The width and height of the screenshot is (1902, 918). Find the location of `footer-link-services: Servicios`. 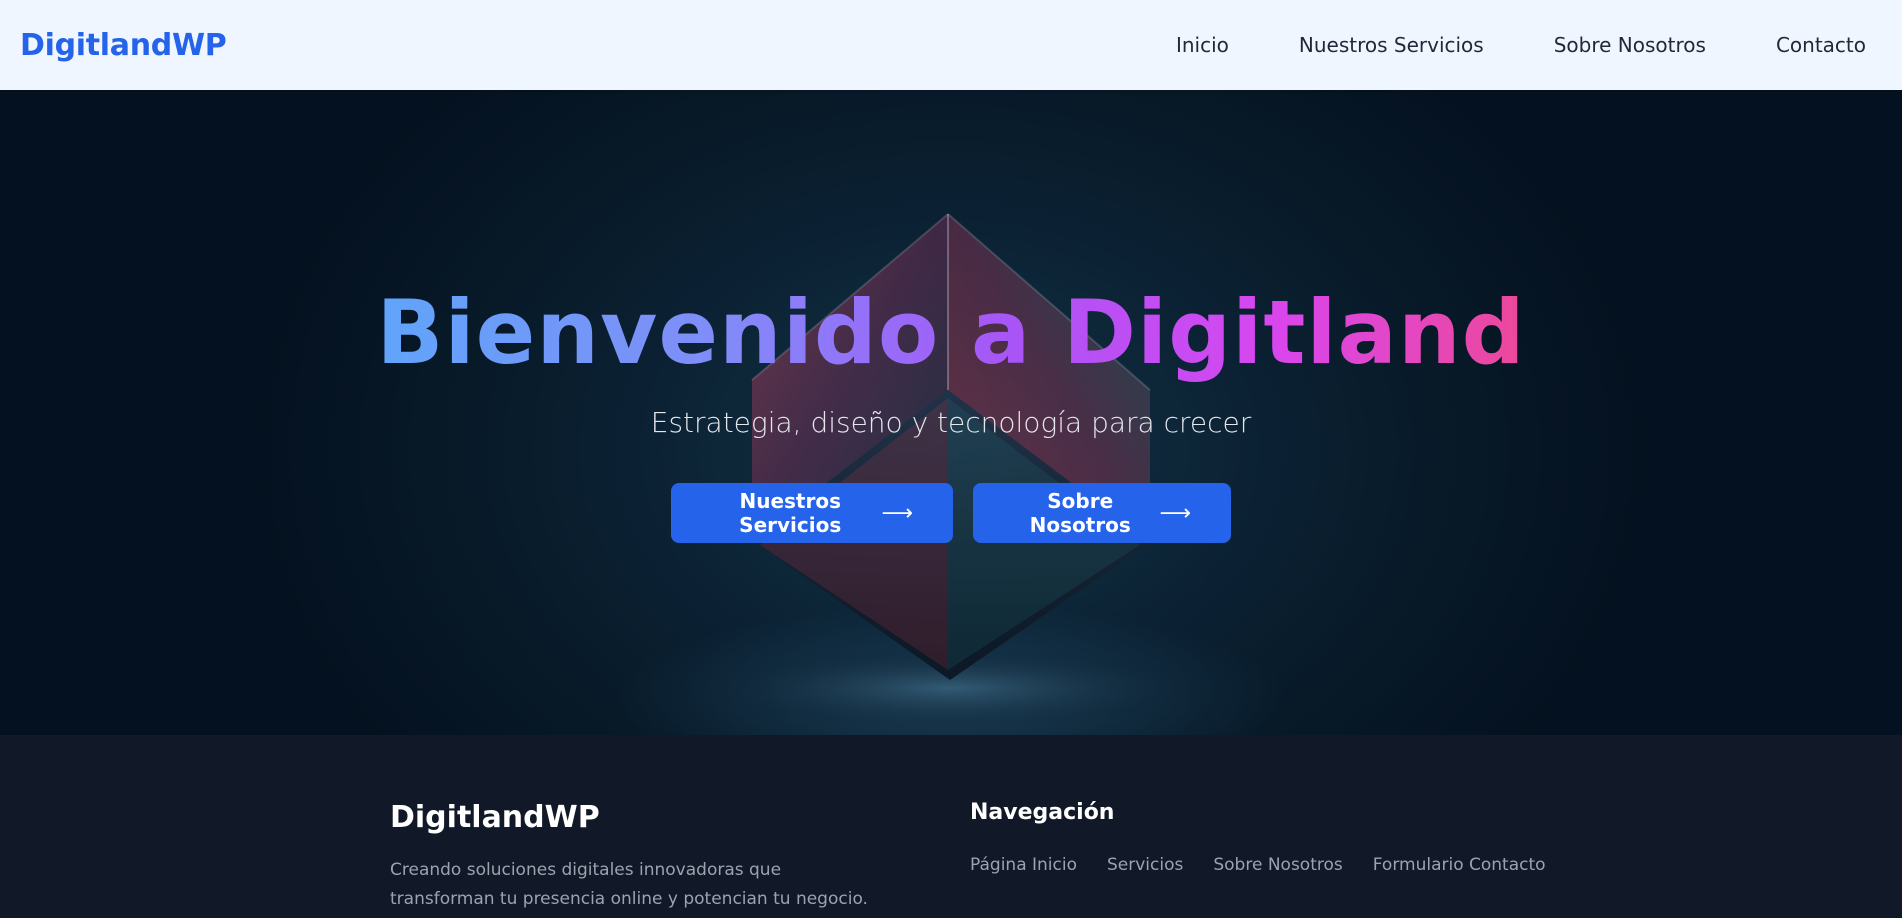

footer-link-services: Servicios is located at coordinates (1145, 865).